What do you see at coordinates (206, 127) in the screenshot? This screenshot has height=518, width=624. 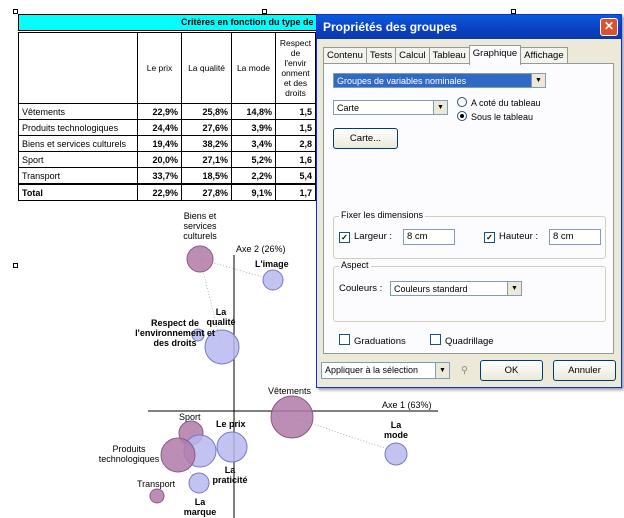 I see `cell: 27,6%` at bounding box center [206, 127].